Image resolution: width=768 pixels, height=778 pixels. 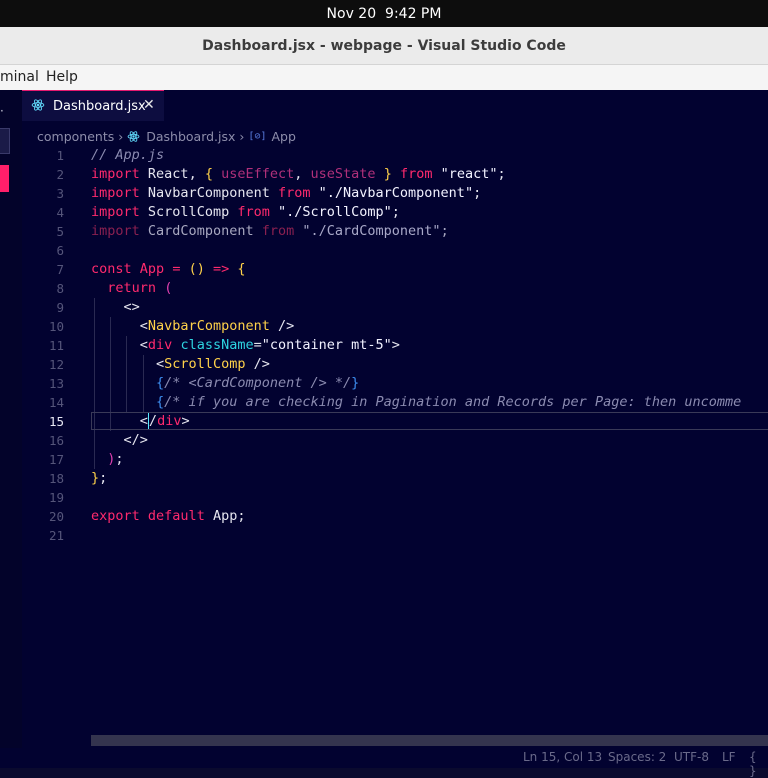 I want to click on code-line: import ScrollComp from "./ScrollComp";, so click(x=429, y=212).